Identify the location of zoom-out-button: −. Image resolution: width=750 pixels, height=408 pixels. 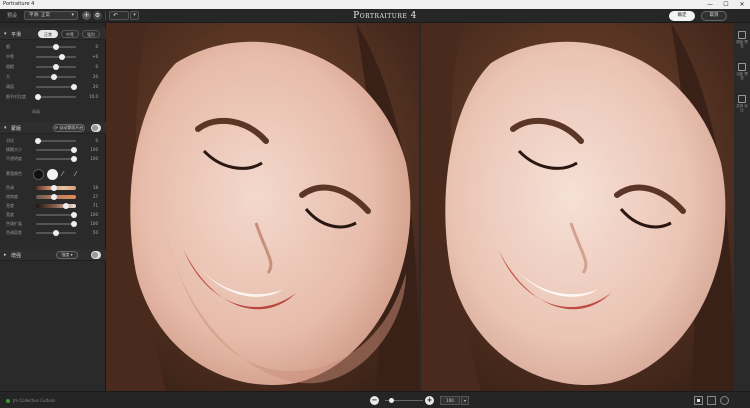
(374, 400).